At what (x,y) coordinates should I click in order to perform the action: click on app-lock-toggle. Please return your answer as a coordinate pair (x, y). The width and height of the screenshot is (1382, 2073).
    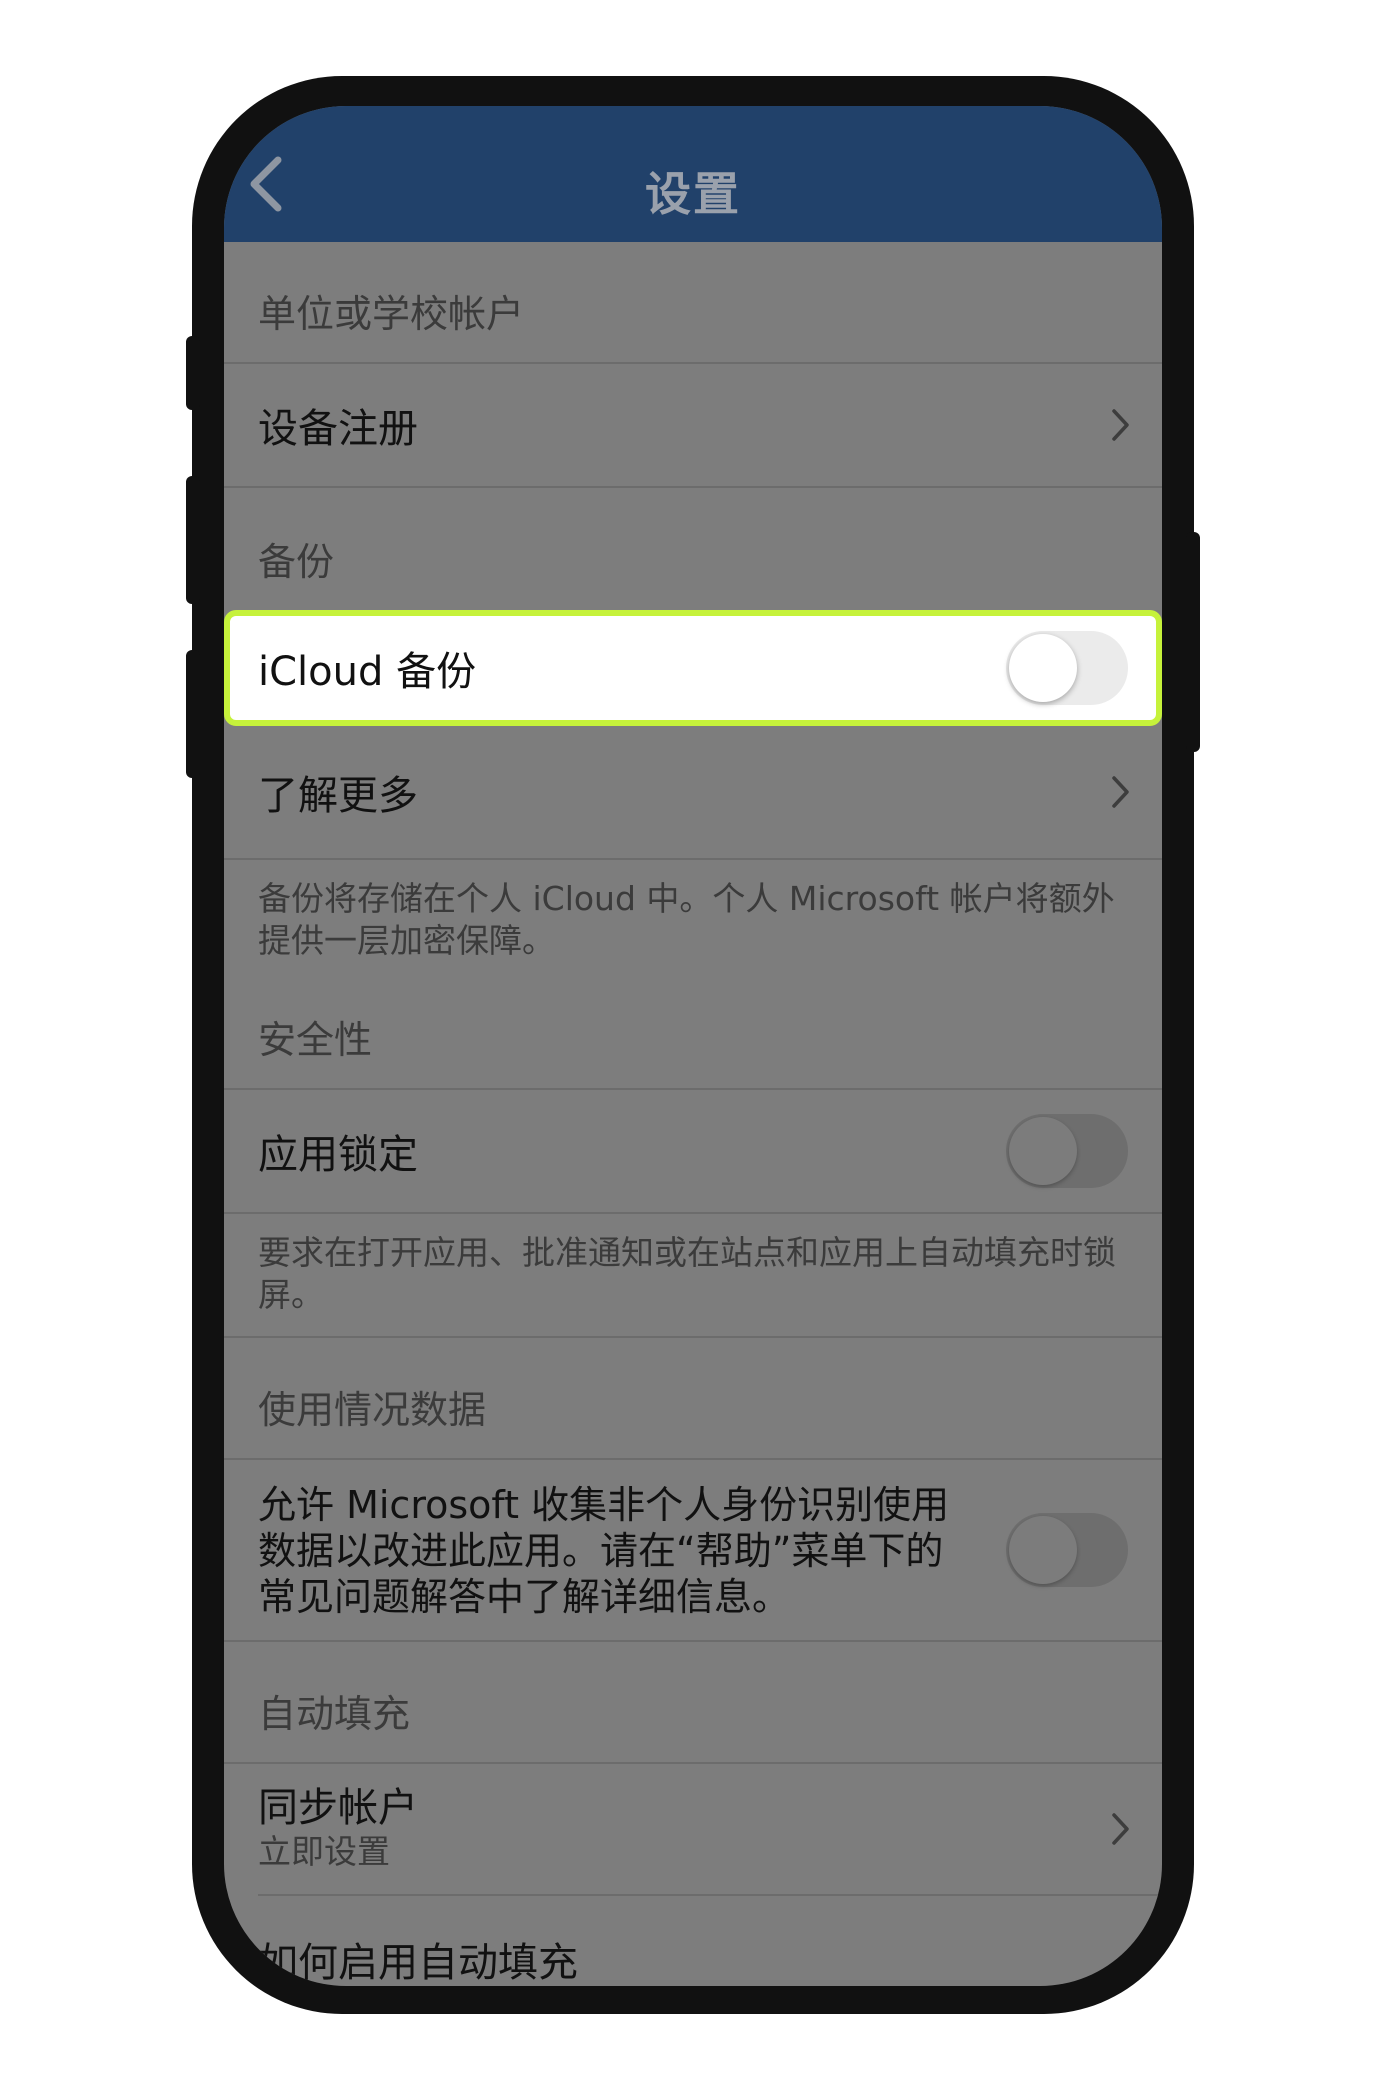
    Looking at the image, I should click on (1067, 1151).